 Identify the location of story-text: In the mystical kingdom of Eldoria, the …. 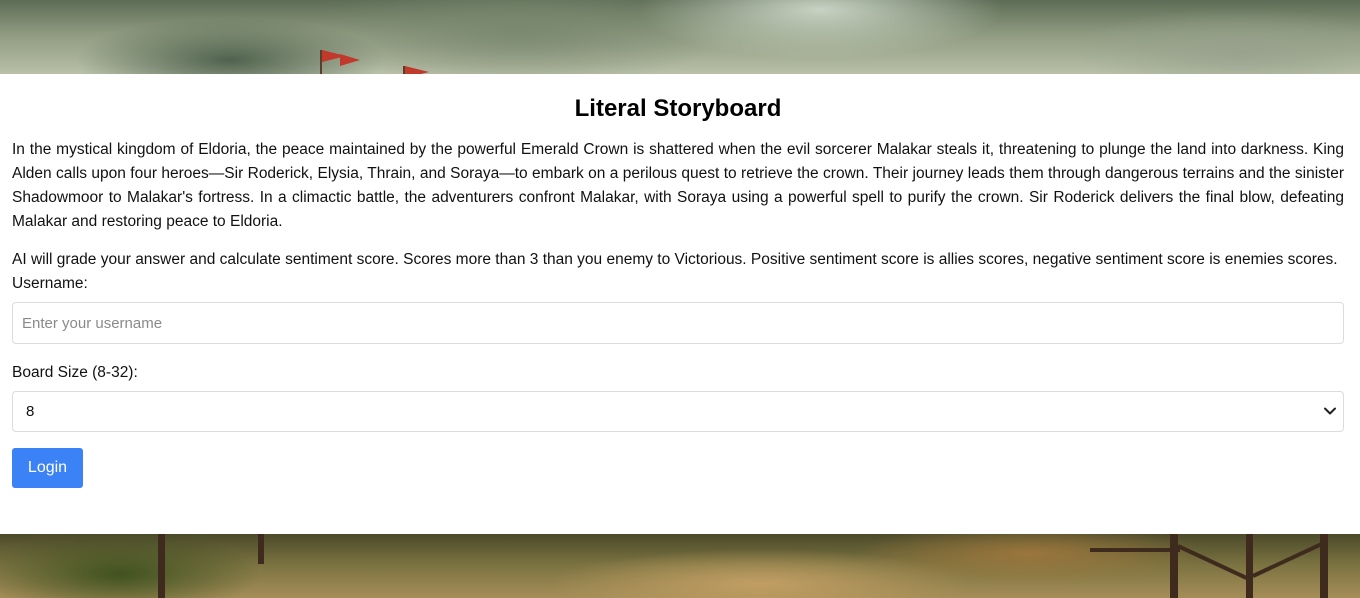
(678, 185).